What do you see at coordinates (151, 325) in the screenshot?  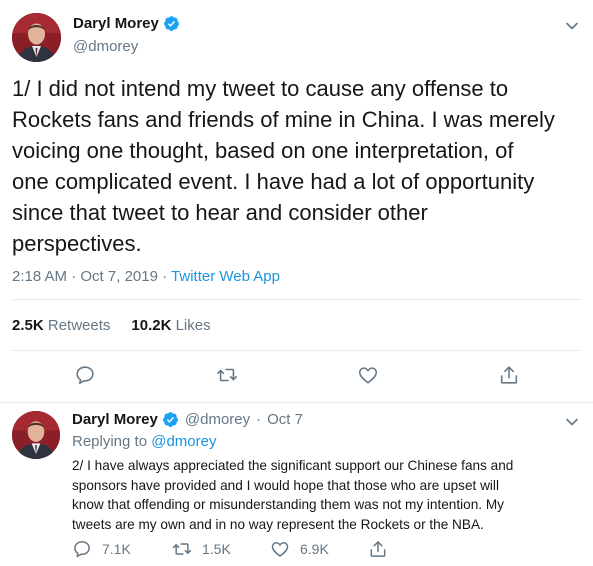 I see `likes-count: 10.2K` at bounding box center [151, 325].